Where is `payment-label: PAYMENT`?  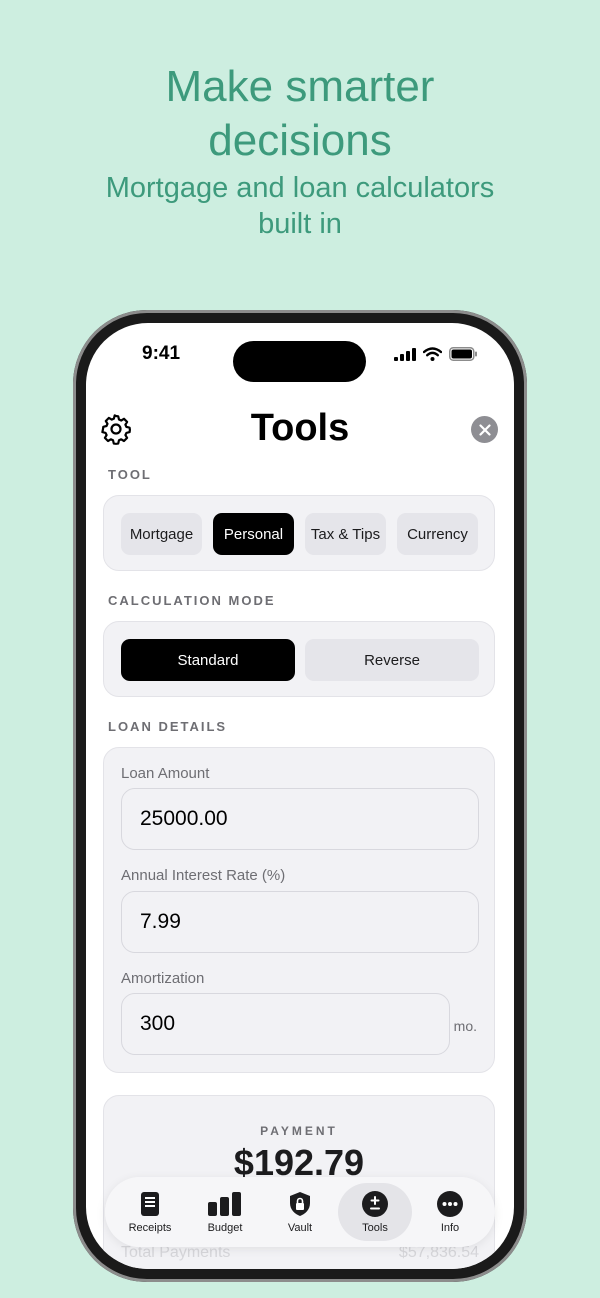
payment-label: PAYMENT is located at coordinates (299, 1131).